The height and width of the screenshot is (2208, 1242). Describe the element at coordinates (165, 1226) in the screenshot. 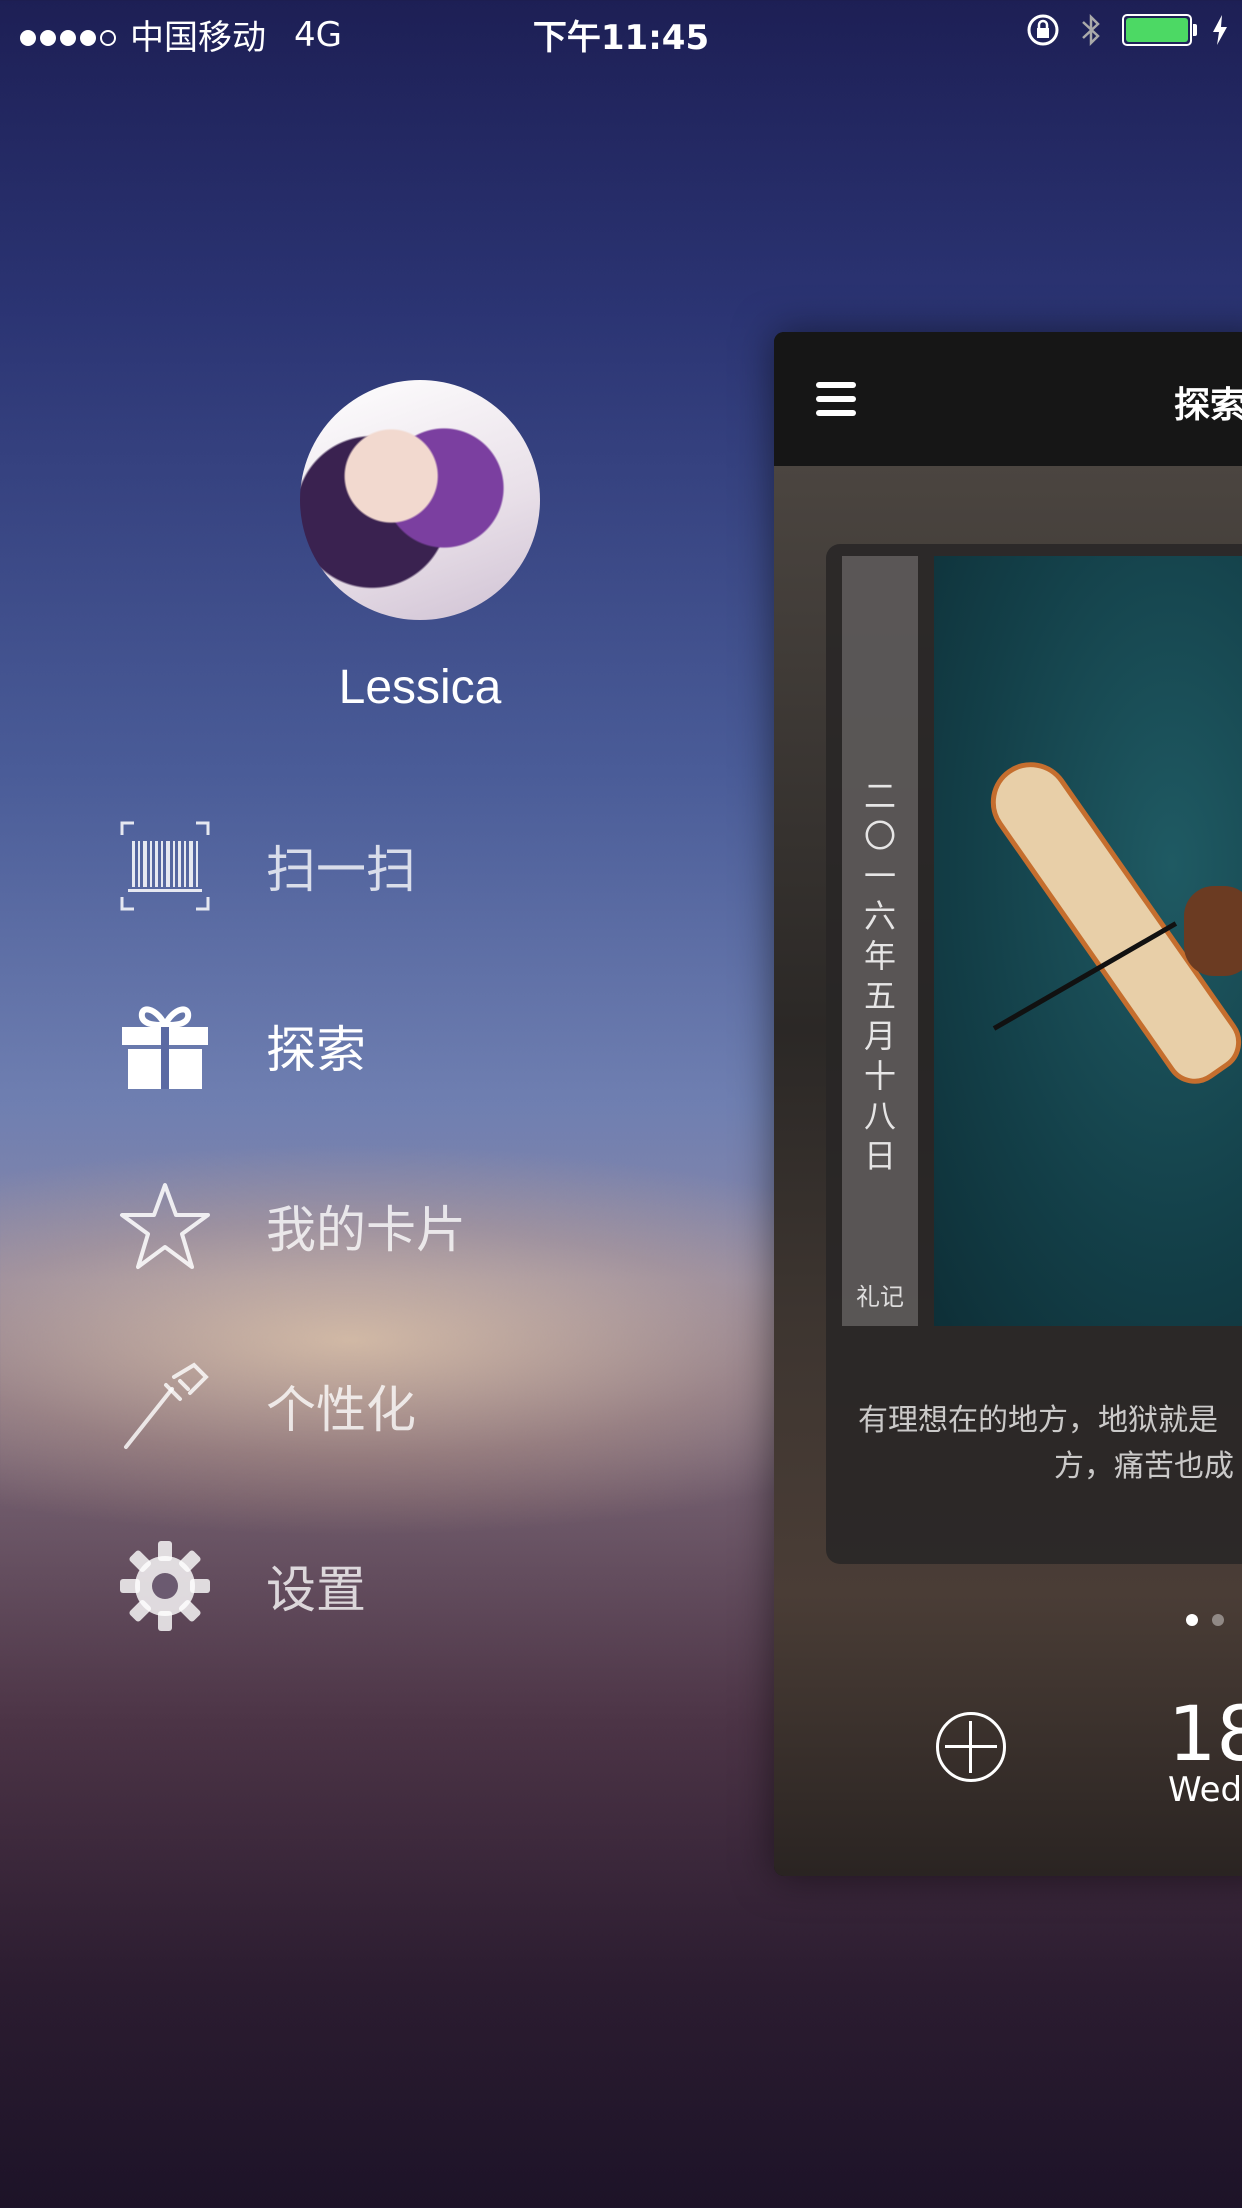

I see `star-icon` at that location.